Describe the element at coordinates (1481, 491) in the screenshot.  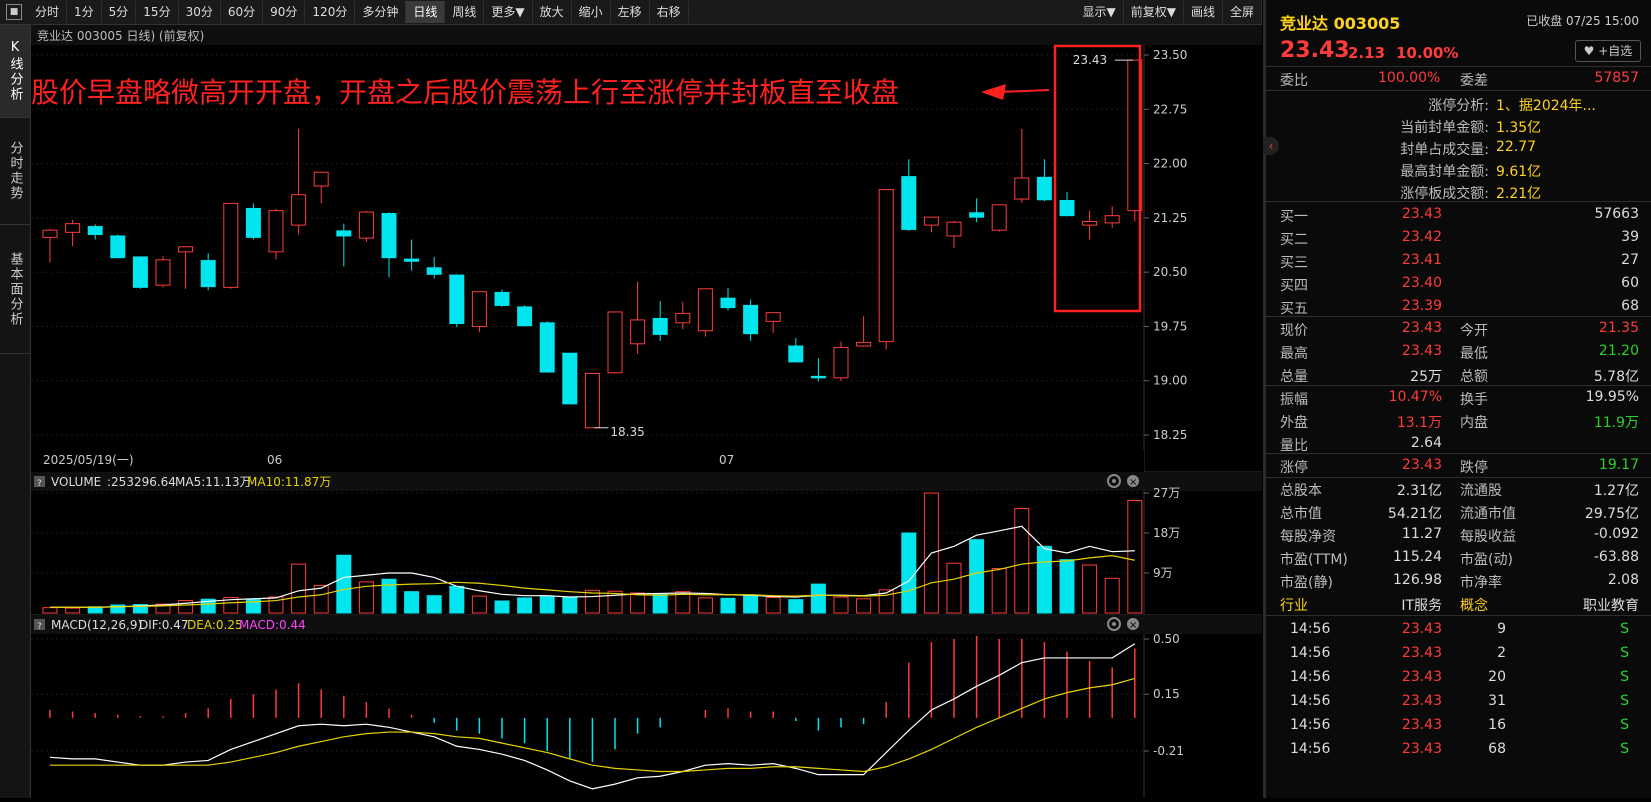
I see `stat-label: 流通股` at that location.